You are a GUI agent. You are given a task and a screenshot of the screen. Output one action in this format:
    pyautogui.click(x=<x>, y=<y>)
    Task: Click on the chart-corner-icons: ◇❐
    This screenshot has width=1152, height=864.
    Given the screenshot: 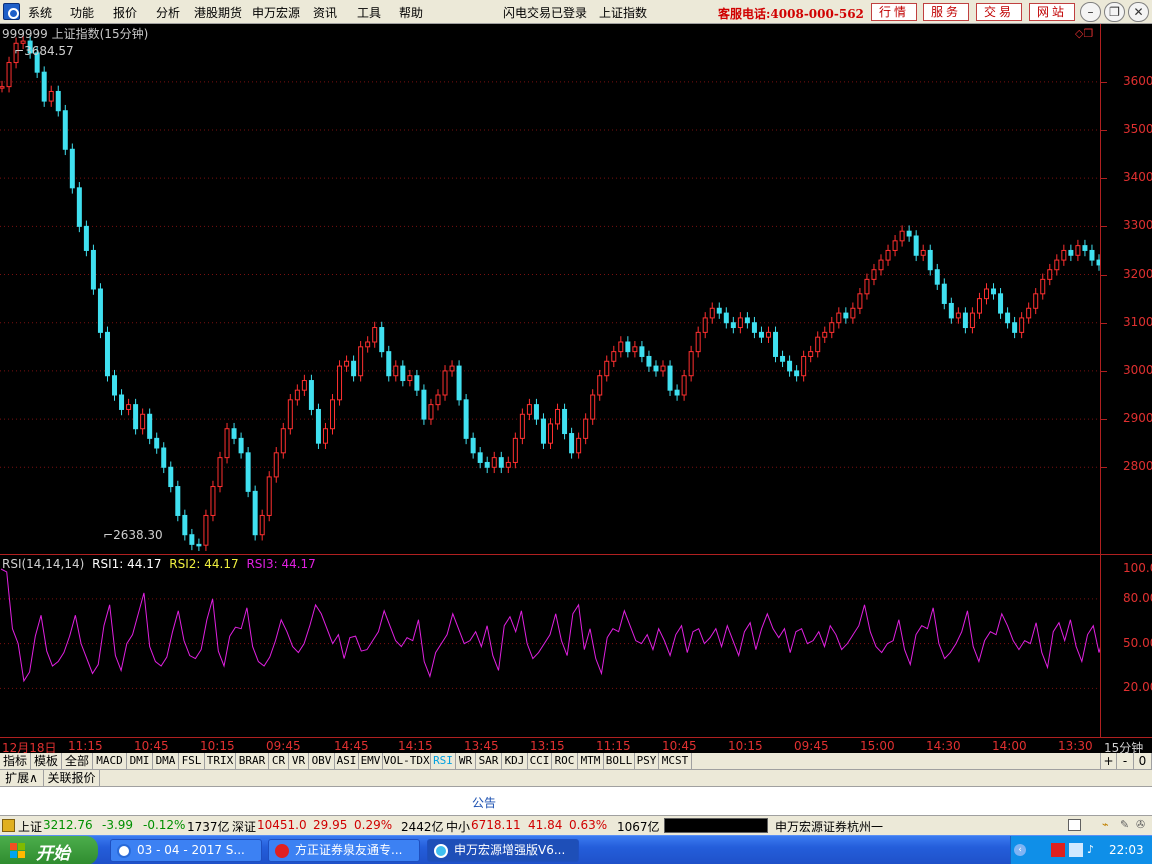 What is the action you would take?
    pyautogui.click(x=1084, y=33)
    